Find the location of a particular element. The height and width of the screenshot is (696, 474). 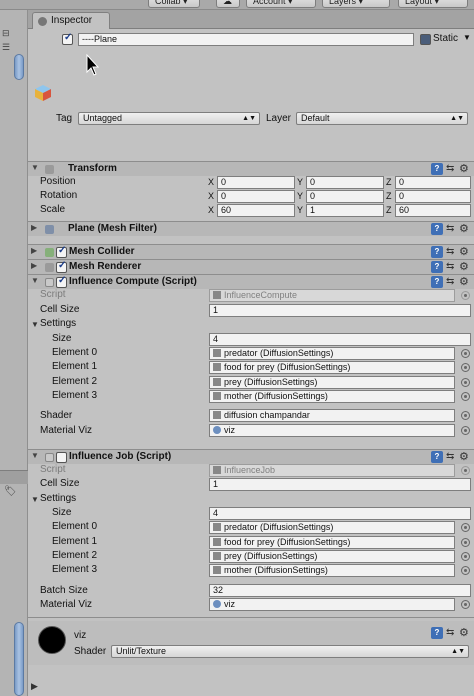

mesh-collider-enabled-checkbox is located at coordinates (61, 251).